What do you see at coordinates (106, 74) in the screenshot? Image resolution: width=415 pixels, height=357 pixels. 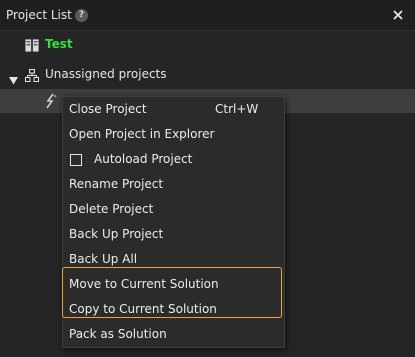 I see `group-label: Unassigned projects` at bounding box center [106, 74].